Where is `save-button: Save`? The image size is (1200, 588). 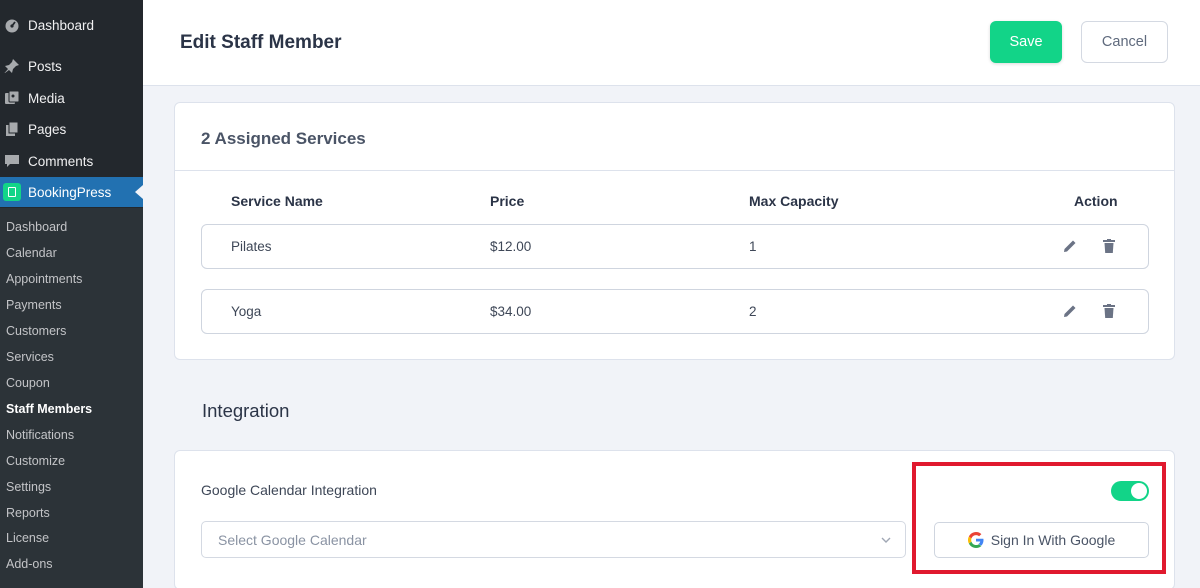
save-button: Save is located at coordinates (1026, 42).